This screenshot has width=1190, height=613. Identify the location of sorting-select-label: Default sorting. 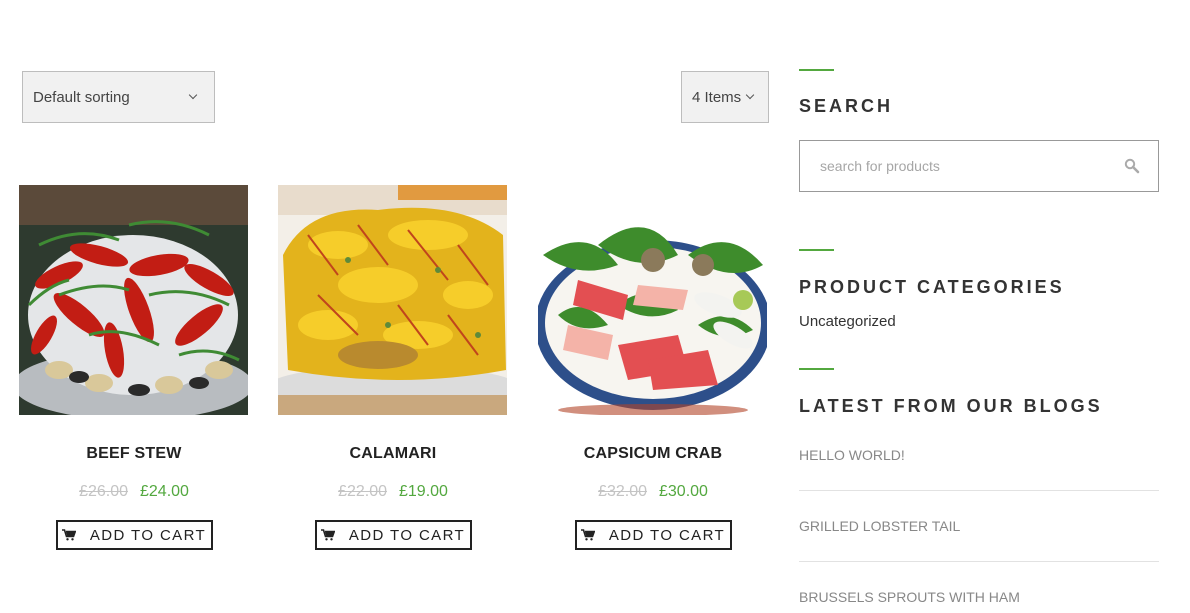
(81, 97).